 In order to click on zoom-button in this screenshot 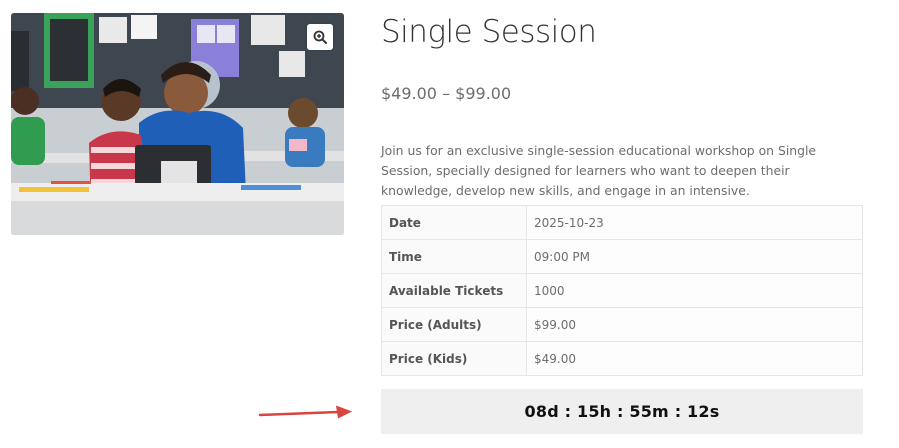, I will do `click(320, 37)`.